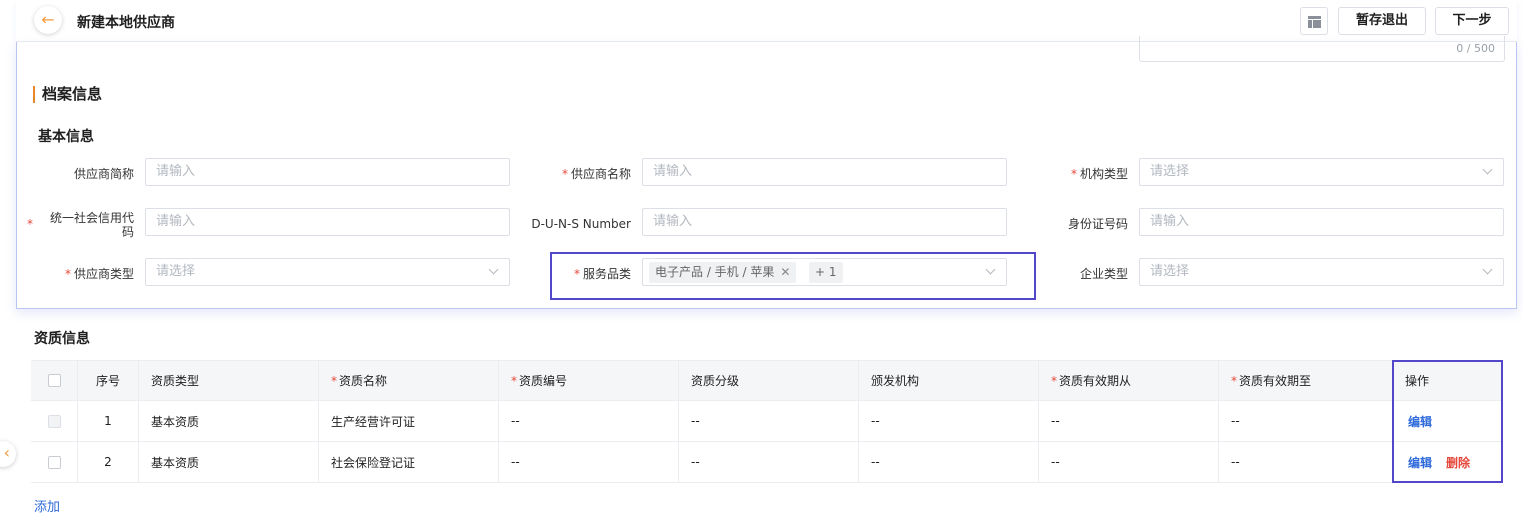 The width and height of the screenshot is (1523, 514). Describe the element at coordinates (80, 225) in the screenshot. I see `field-label-credit-code: * 统一社会信用代码` at that location.